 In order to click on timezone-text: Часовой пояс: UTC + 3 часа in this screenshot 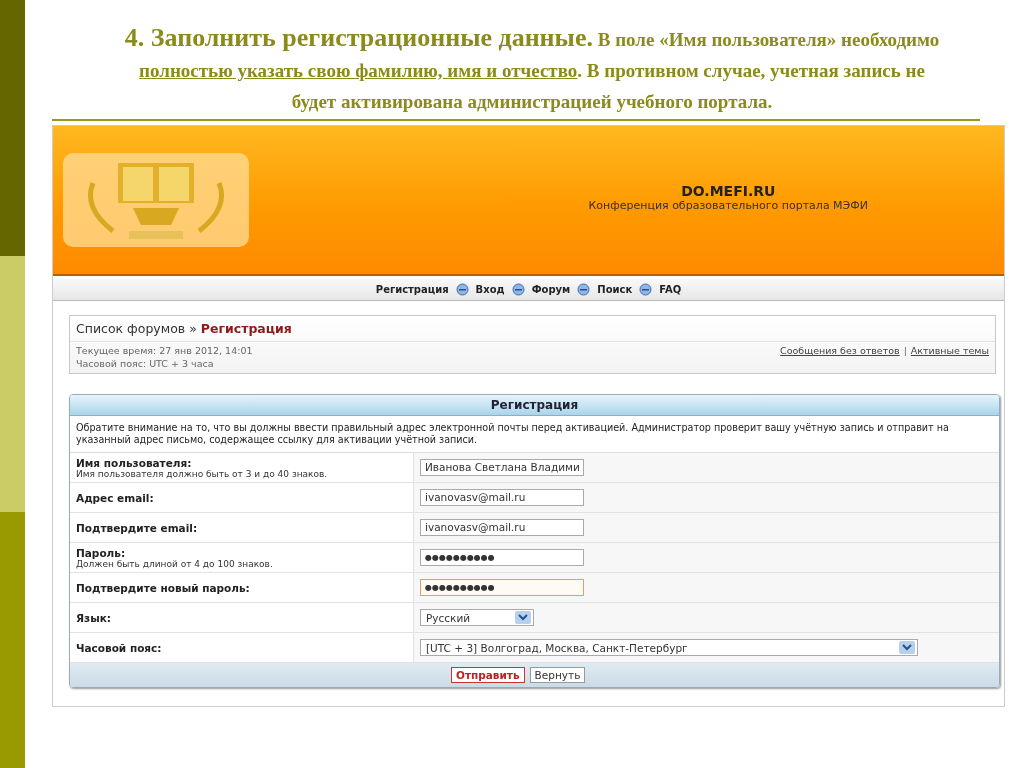, I will do `click(145, 363)`.